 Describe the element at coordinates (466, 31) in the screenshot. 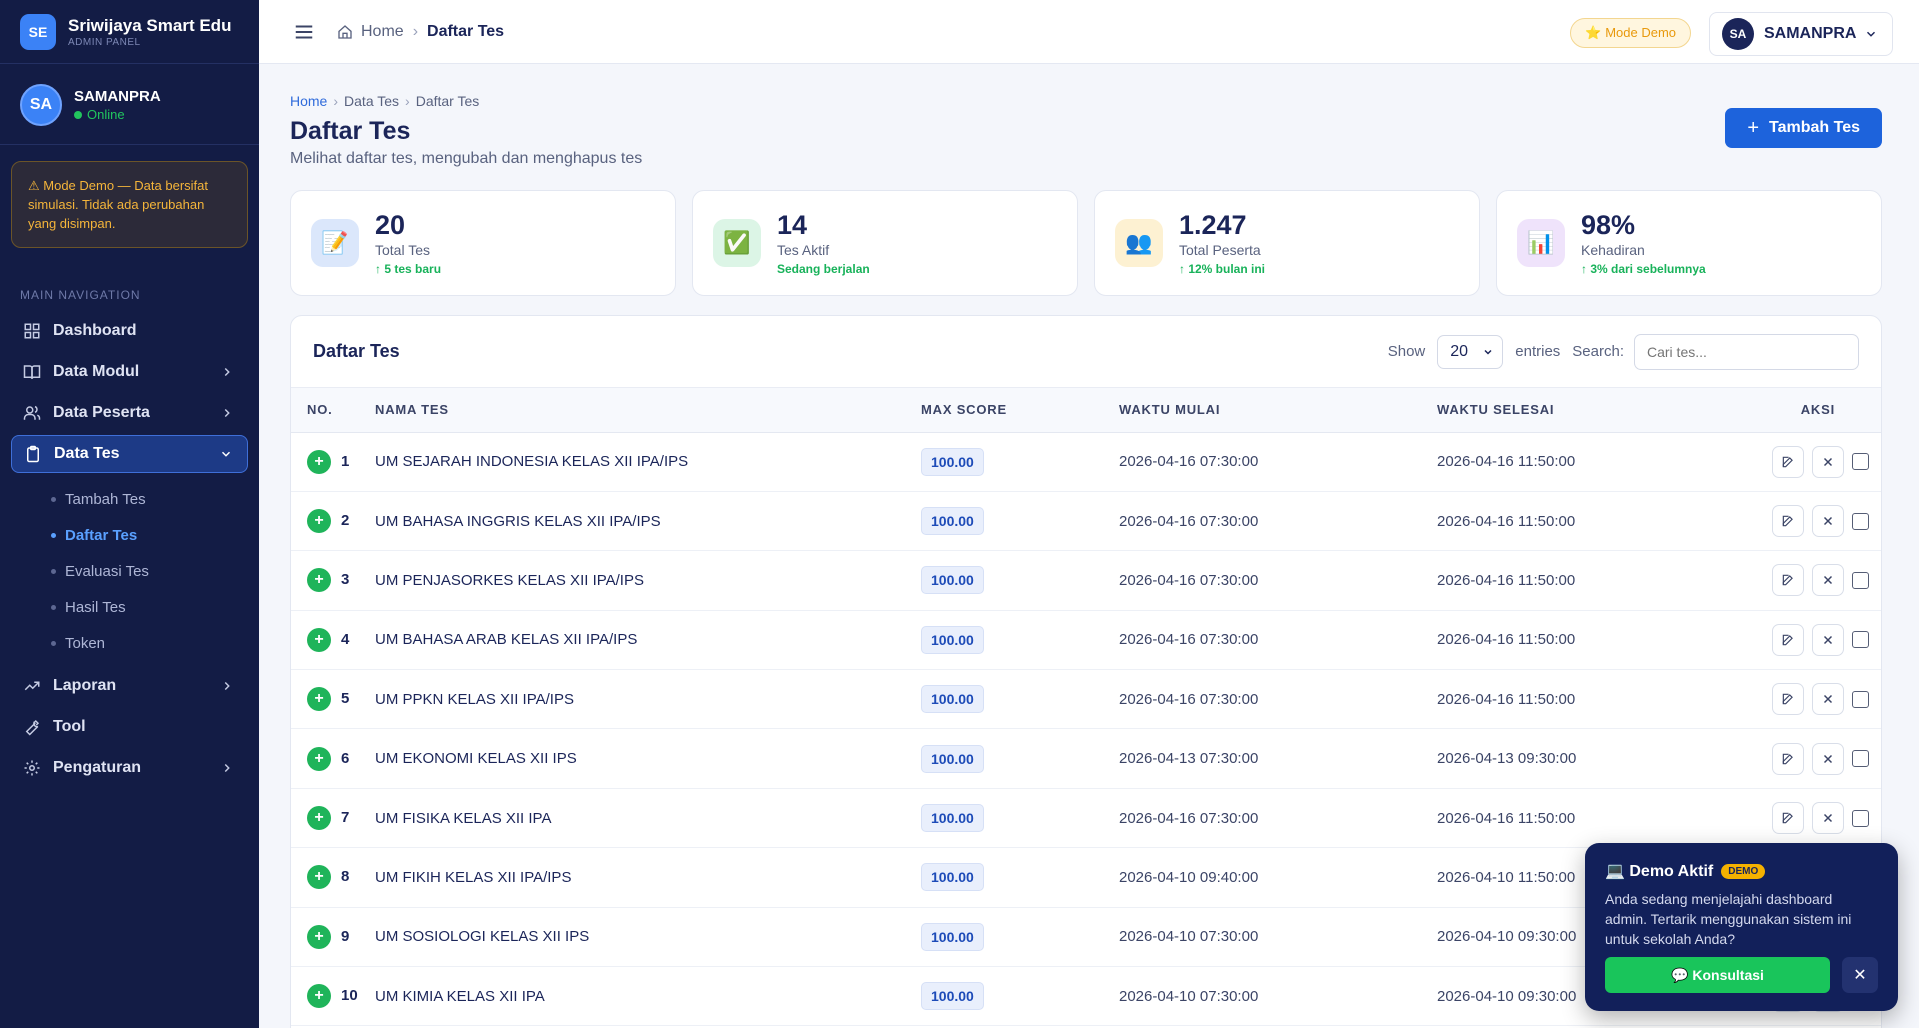

I see `topbar-crumb-current: Daftar Tes` at that location.